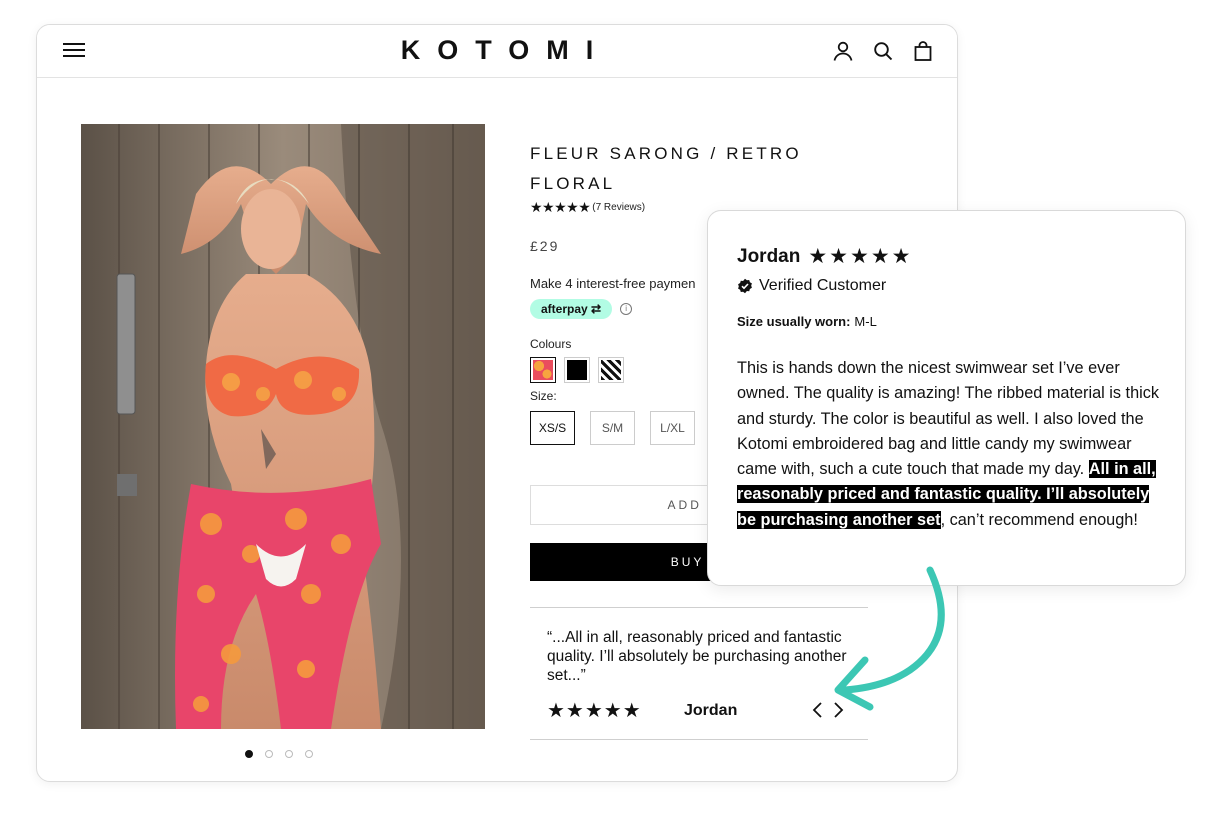  I want to click on swatch-retro-floral, so click(543, 370).